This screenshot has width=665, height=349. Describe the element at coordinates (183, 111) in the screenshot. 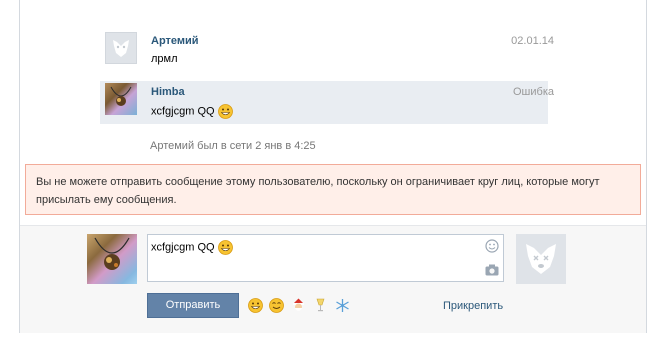

I see `message-text-value: xcfgjcgm QQ` at that location.